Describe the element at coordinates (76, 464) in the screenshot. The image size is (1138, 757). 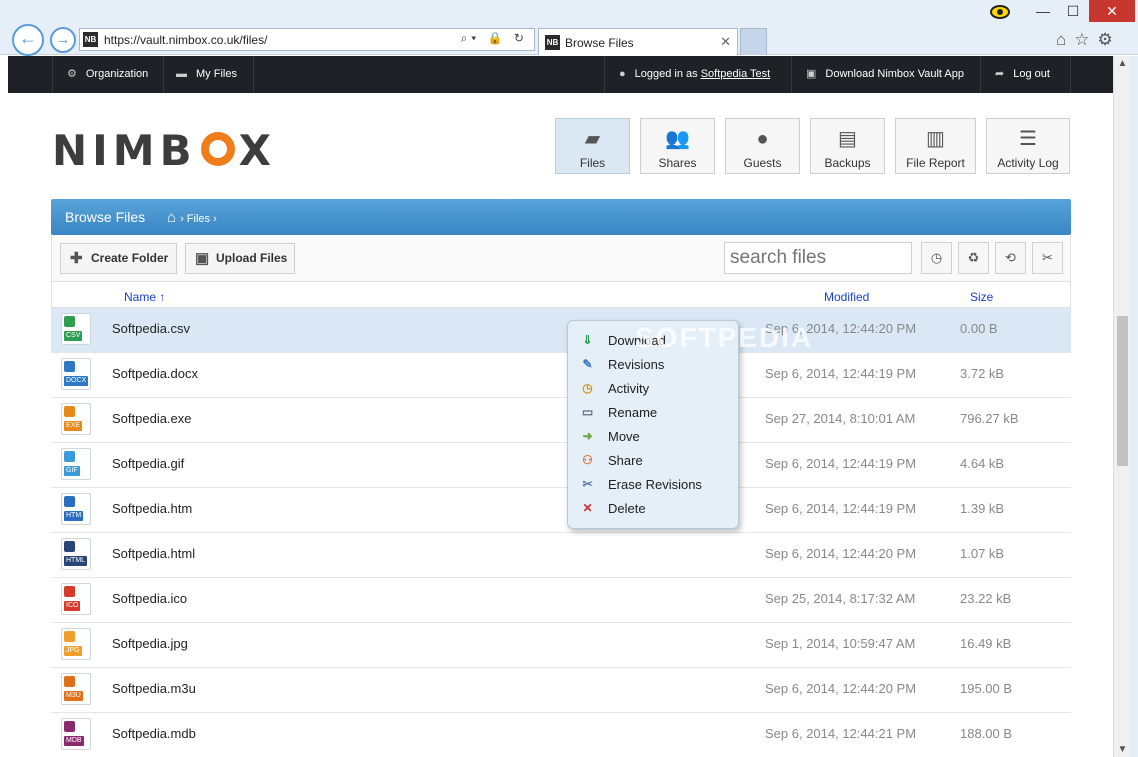
I see `file-type-icon: GIF` at that location.